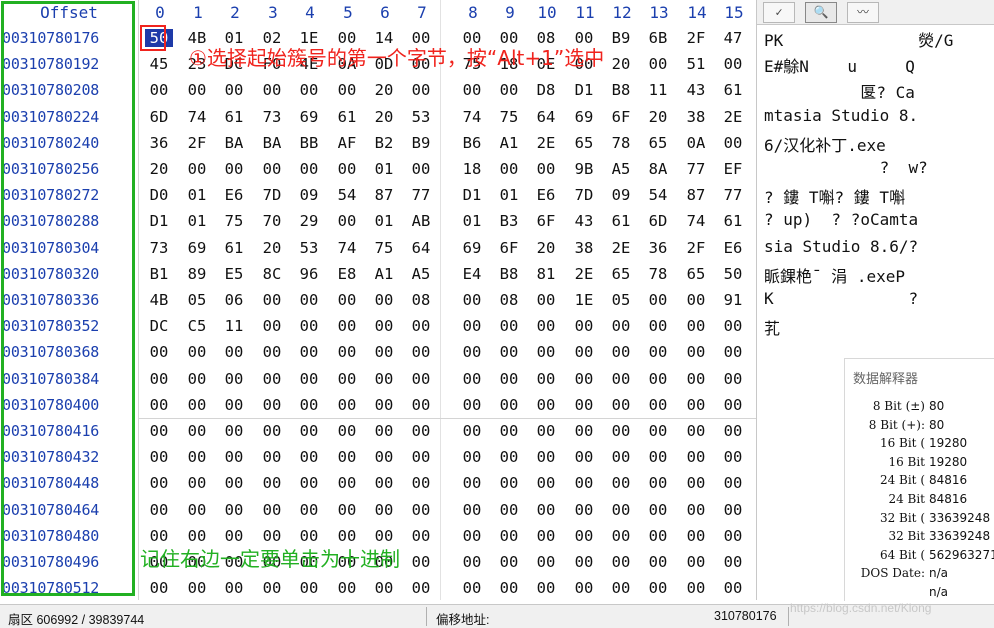 This screenshot has height=628, width=994. What do you see at coordinates (509, 143) in the screenshot?
I see `hex-byte: A1` at bounding box center [509, 143].